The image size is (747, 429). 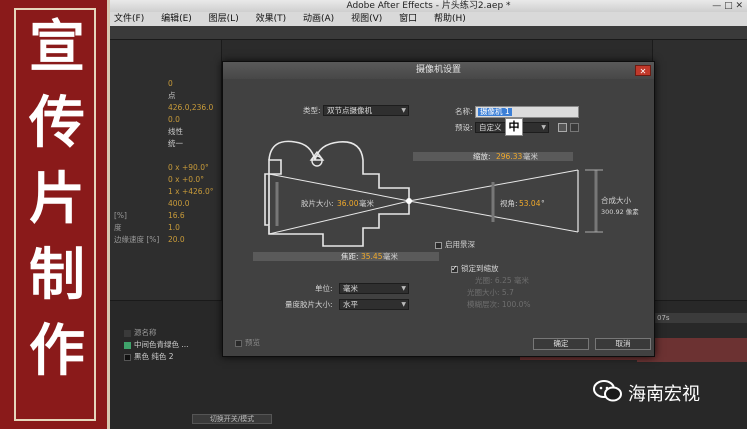 I want to click on focal-length-value: 35.45, so click(x=371, y=257).